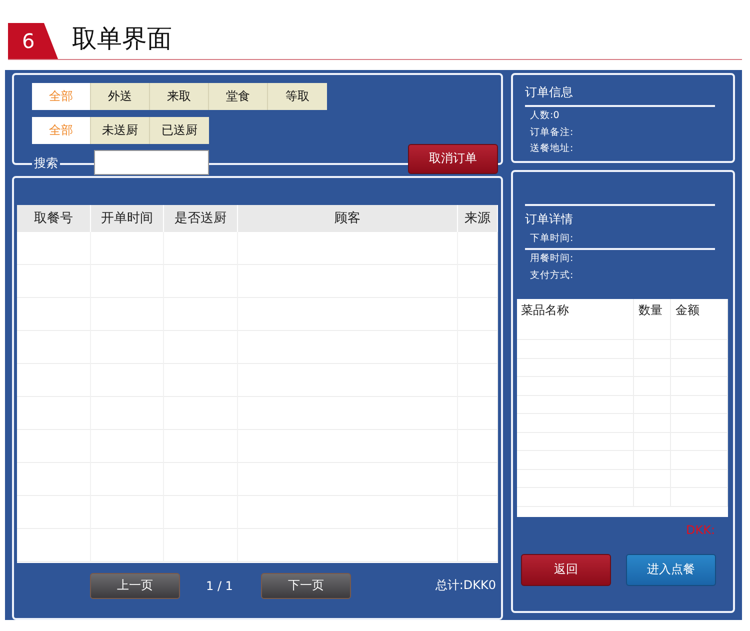  What do you see at coordinates (120, 96) in the screenshot?
I see `filter-tab: 外送` at bounding box center [120, 96].